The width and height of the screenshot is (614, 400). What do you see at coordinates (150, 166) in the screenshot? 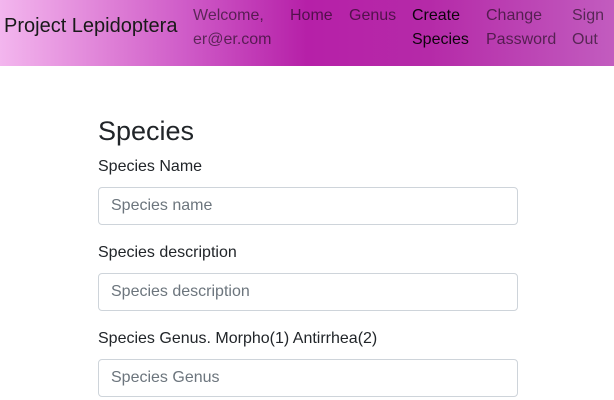
I see `species-name-label: Species Name` at bounding box center [150, 166].